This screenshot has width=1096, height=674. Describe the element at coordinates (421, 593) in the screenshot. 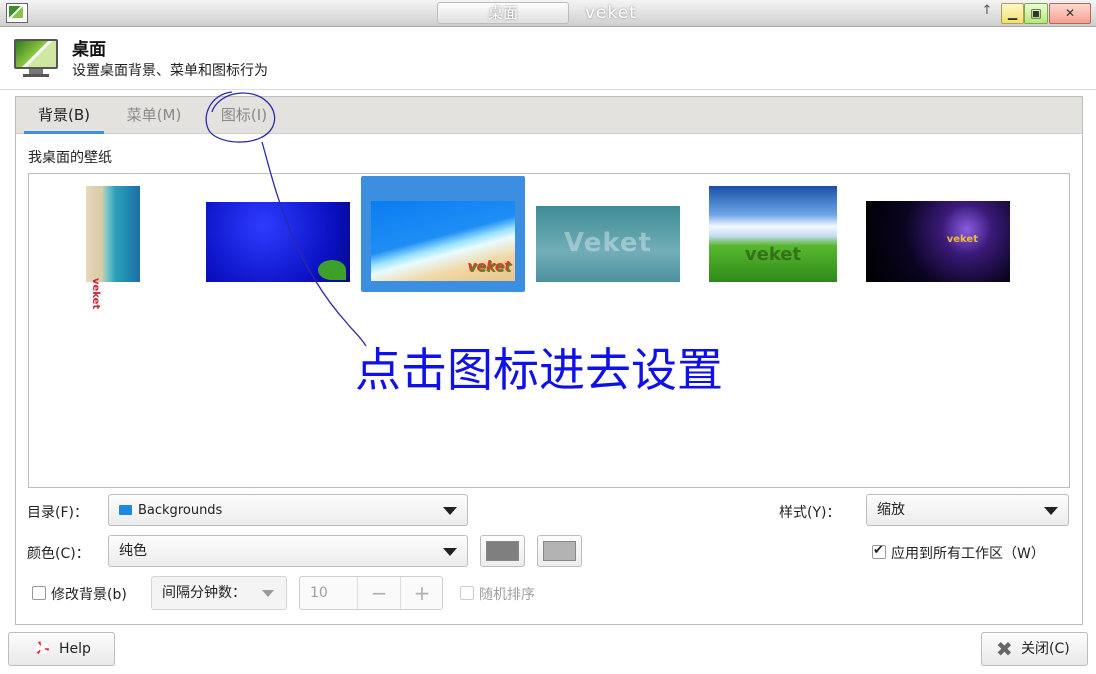

I see `increment-button: +` at that location.